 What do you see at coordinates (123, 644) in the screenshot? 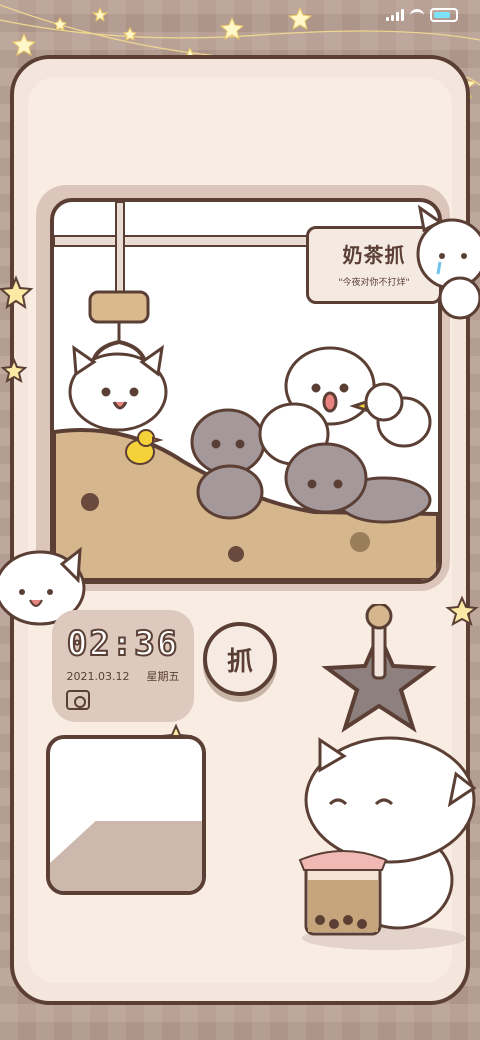
I see `clock-time: 02:36` at bounding box center [123, 644].